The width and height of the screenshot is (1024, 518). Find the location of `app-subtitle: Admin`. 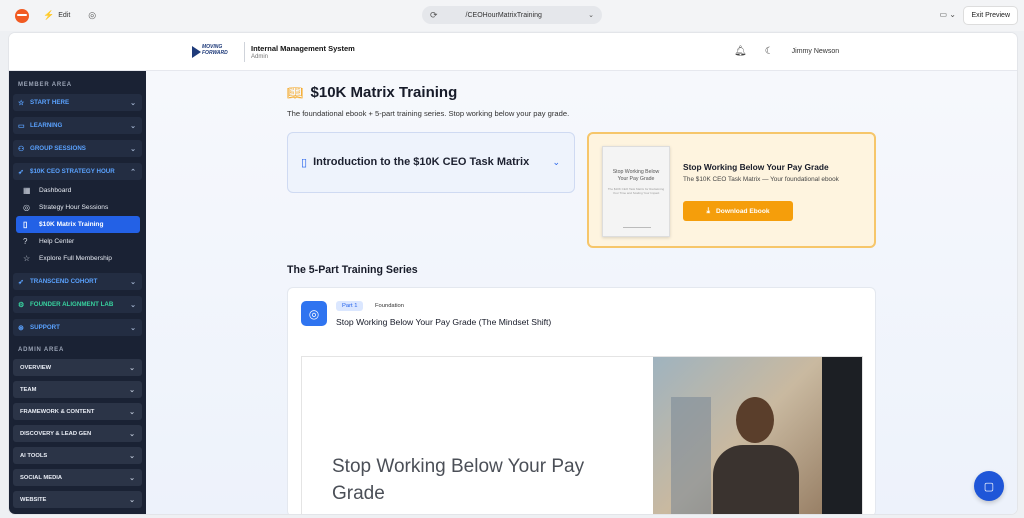

app-subtitle: Admin is located at coordinates (260, 57).